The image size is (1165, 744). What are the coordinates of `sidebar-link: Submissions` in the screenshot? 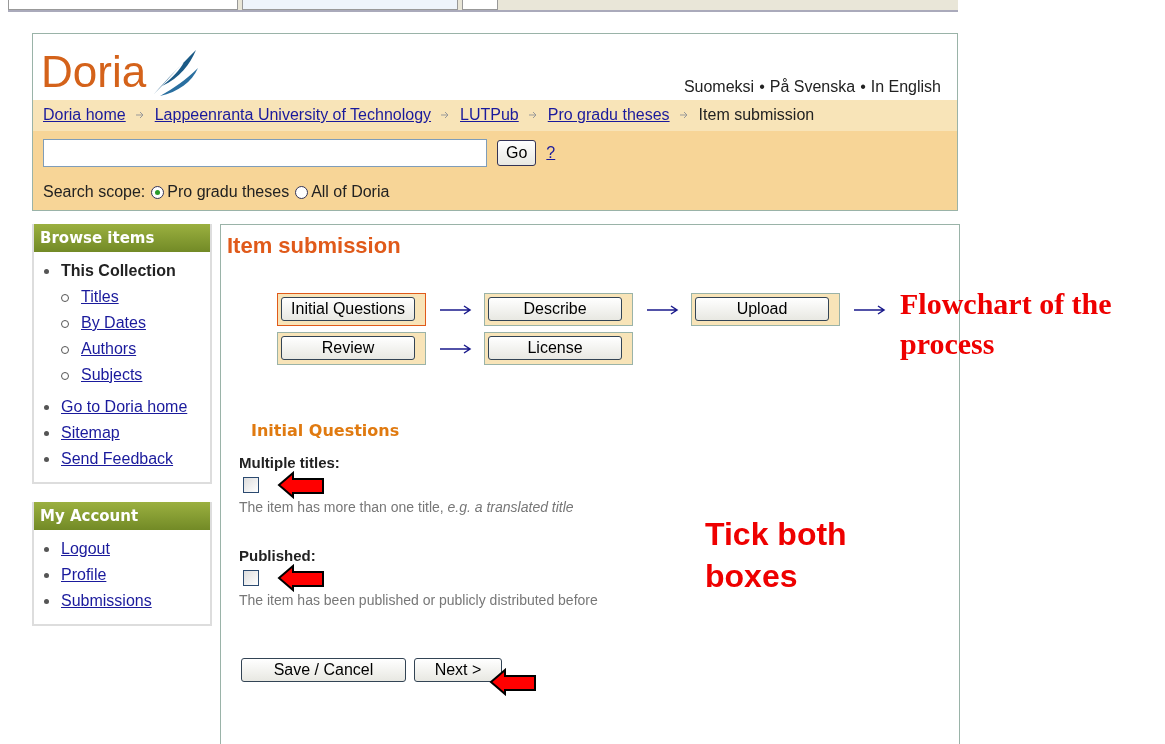 It's located at (106, 600).